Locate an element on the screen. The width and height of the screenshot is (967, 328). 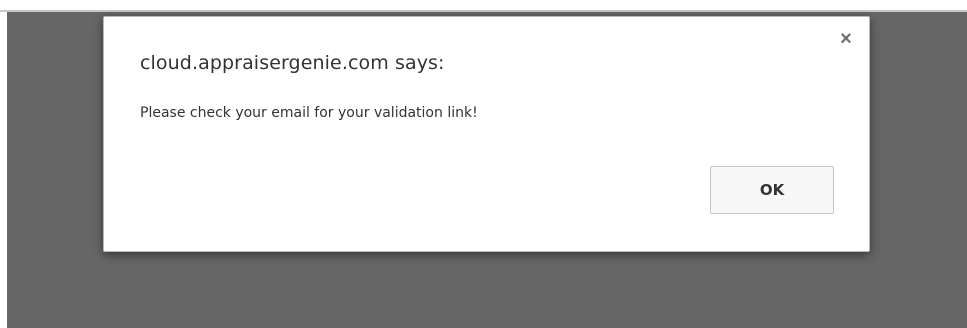
top-strip is located at coordinates (483, 5).